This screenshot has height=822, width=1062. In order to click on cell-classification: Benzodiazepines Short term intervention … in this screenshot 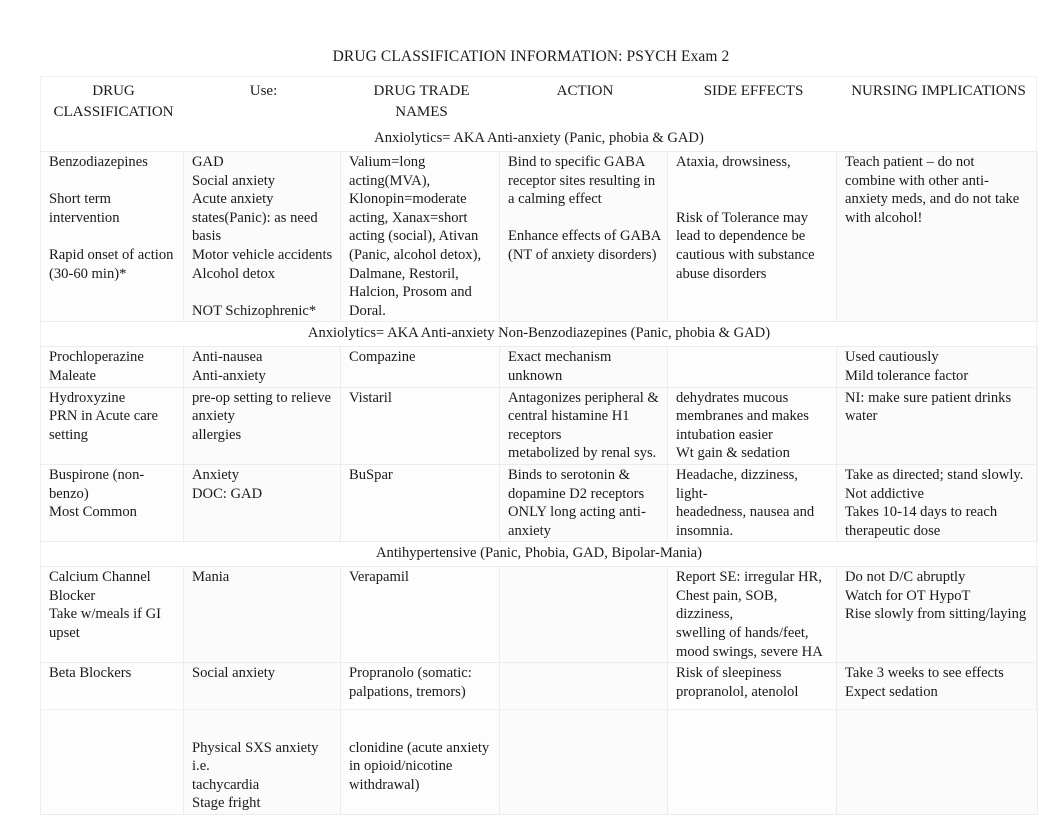, I will do `click(112, 236)`.